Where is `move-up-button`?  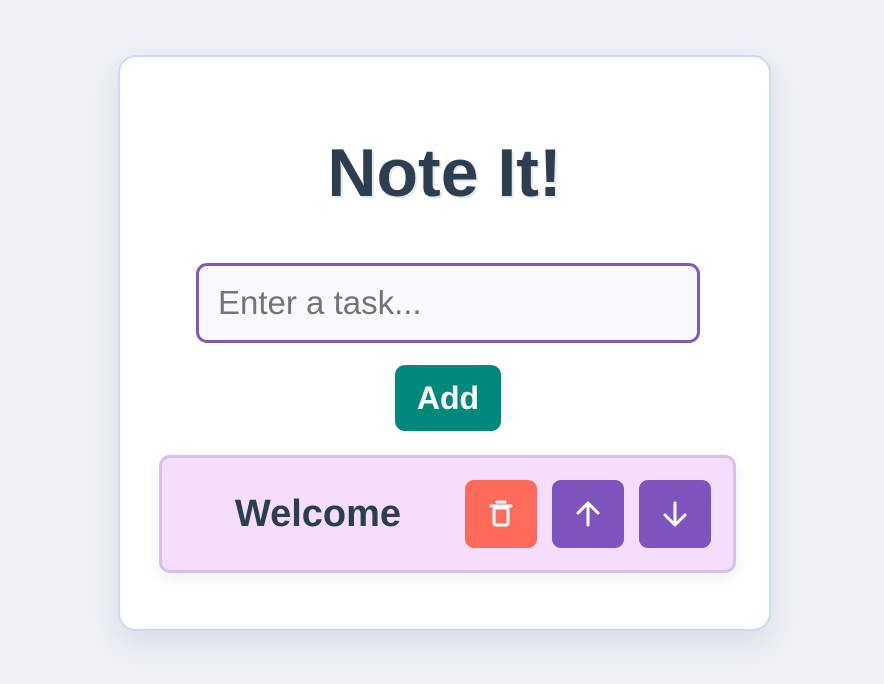
move-up-button is located at coordinates (588, 514).